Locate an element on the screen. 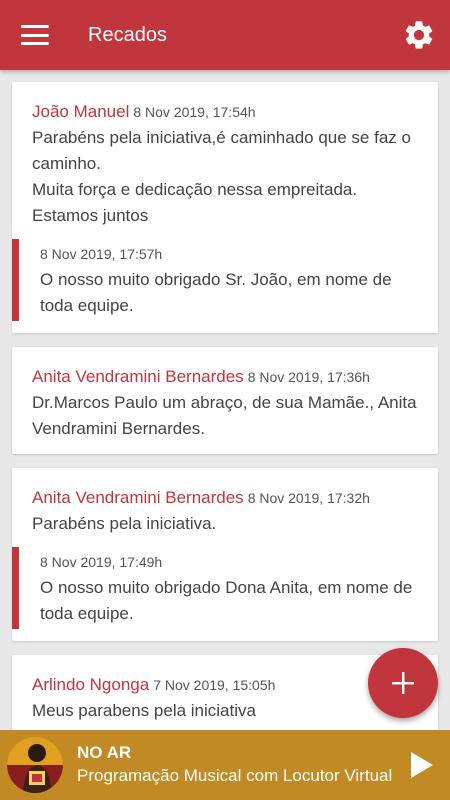  message-text: Parabéns pela iniciativa. is located at coordinates (124, 523).